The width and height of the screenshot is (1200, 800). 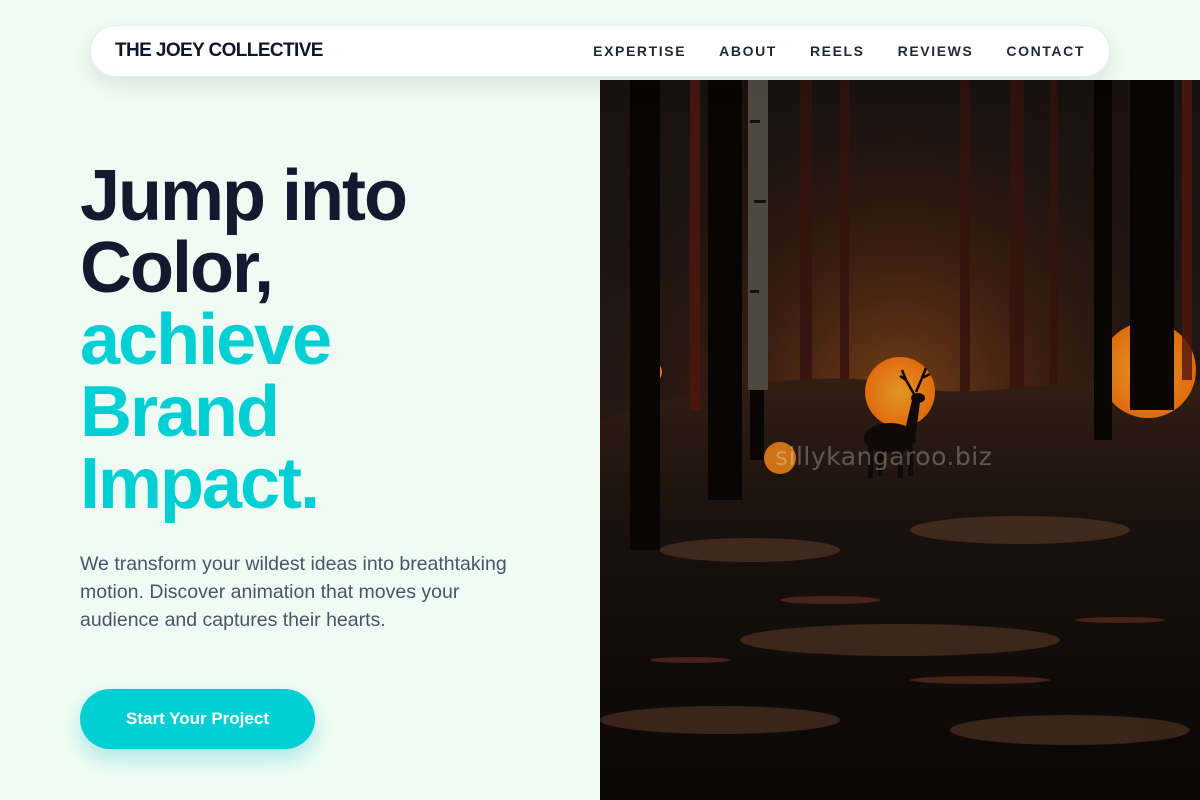 I want to click on nav-link-contact: CONTACT, so click(x=1045, y=51).